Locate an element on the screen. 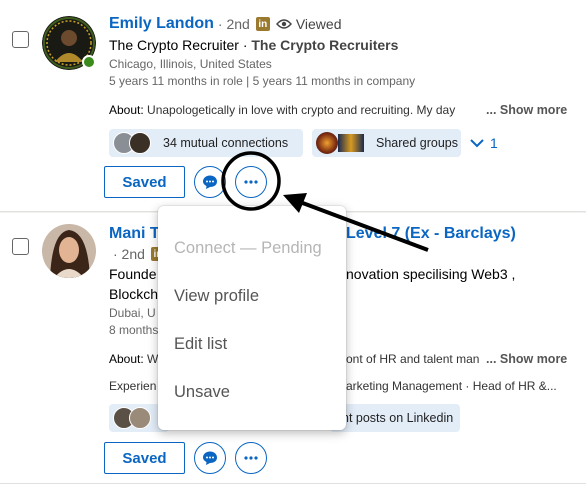 The height and width of the screenshot is (484, 586). job-title: The Crypto Recruiter · is located at coordinates (178, 45).